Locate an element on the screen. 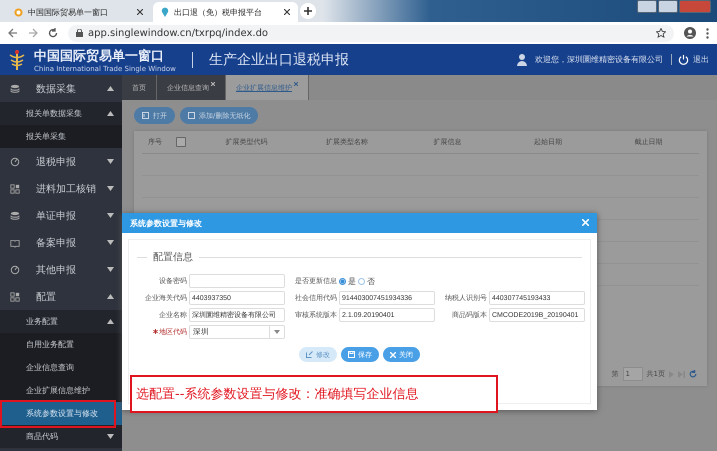 Image resolution: width=717 pixels, height=451 pixels. save-icon is located at coordinates (351, 354).